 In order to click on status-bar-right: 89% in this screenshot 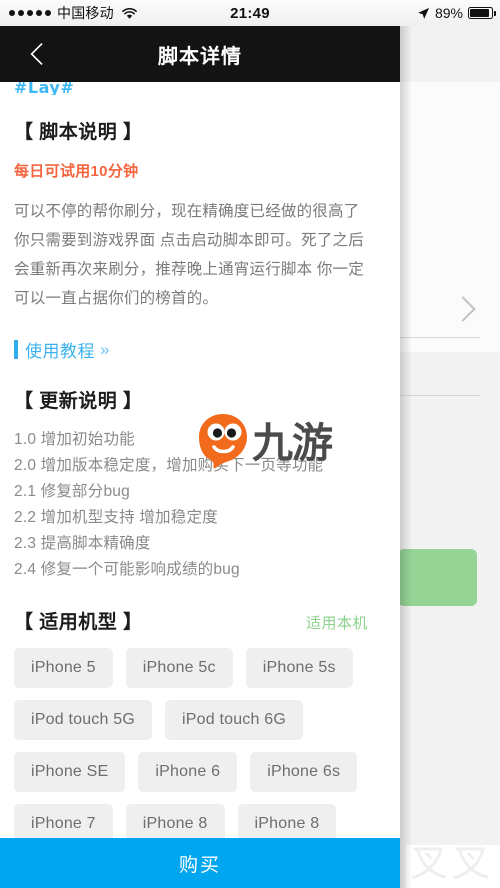, I will do `click(456, 13)`.